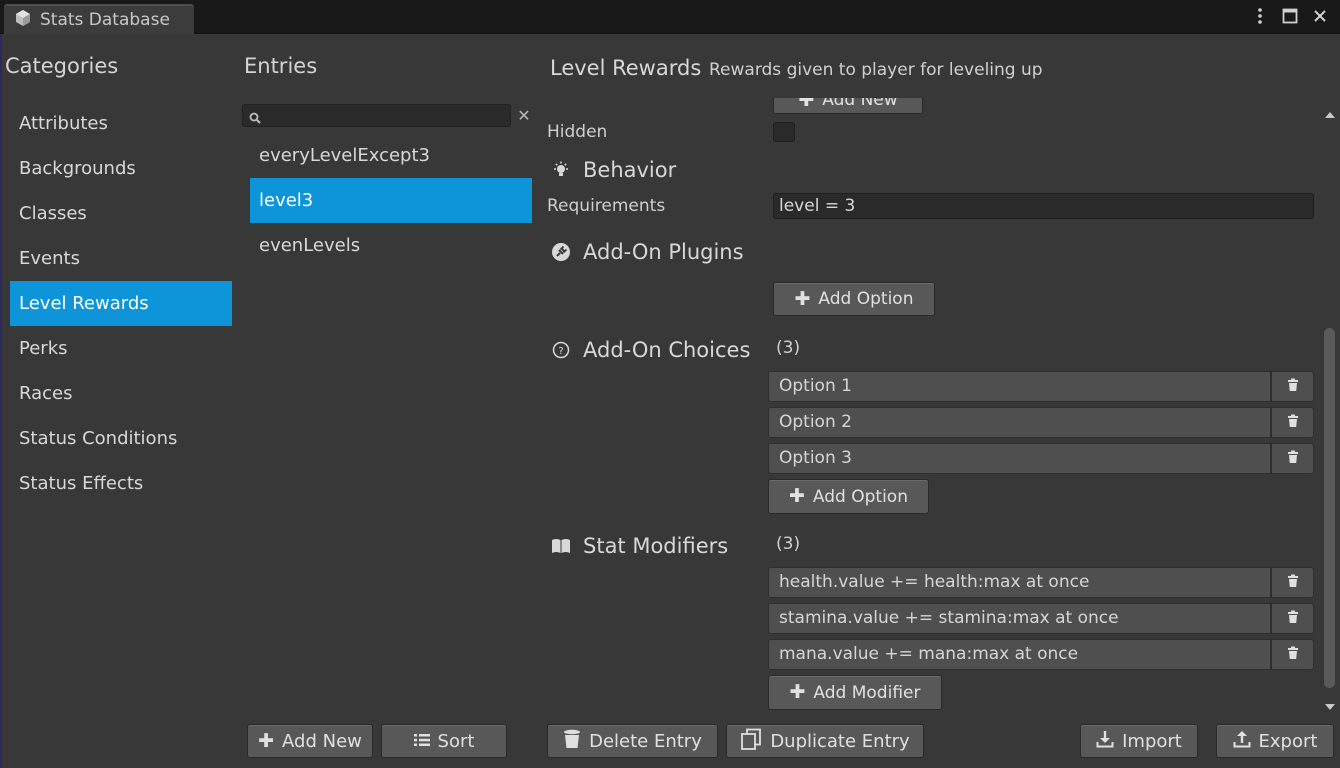  I want to click on window-tab-title: Stats Database, so click(105, 20).